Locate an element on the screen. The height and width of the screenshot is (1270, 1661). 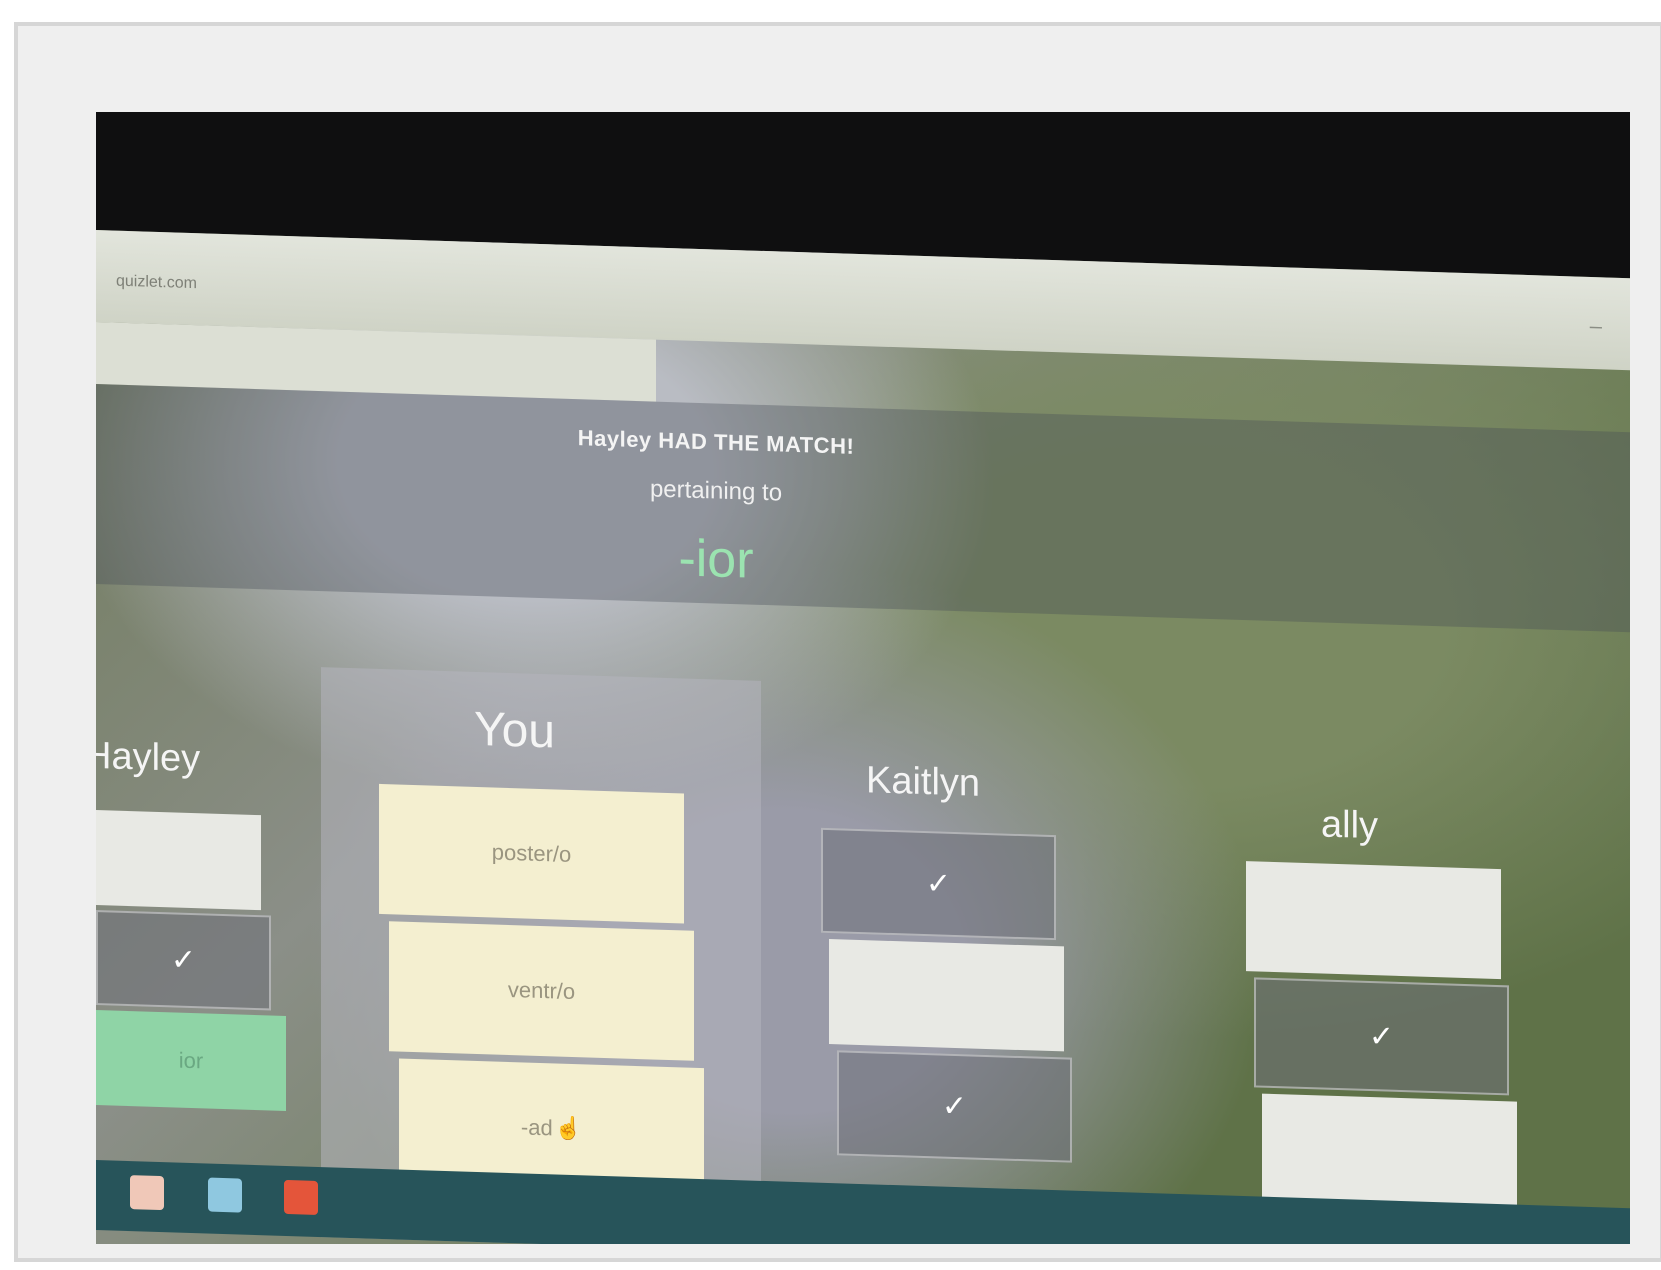
hayley-tile-3-label: ior is located at coordinates (191, 1060).